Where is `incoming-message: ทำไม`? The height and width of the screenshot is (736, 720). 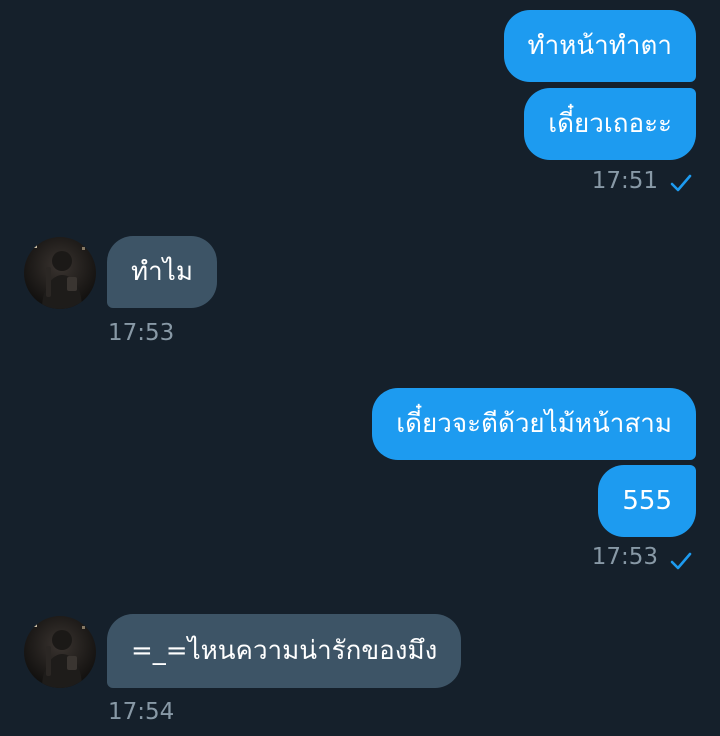
incoming-message: ทำไม is located at coordinates (162, 272).